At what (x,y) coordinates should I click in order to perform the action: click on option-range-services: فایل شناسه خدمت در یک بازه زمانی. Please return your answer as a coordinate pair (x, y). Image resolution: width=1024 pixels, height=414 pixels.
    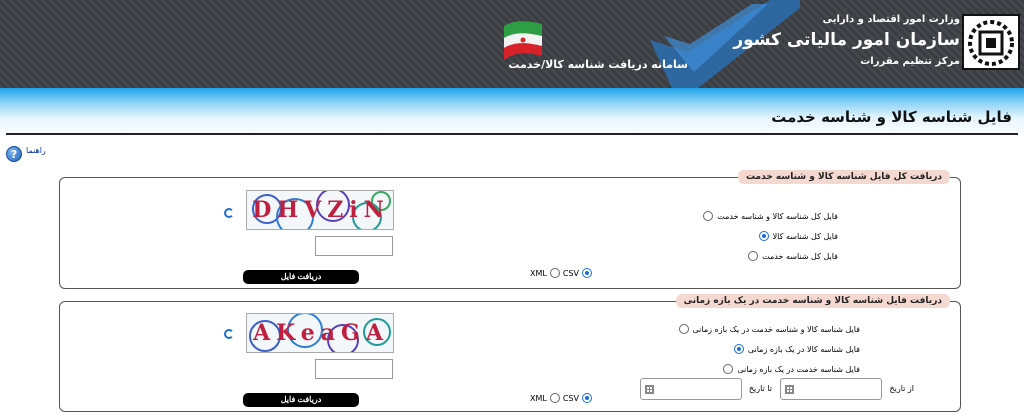
    Looking at the image, I should click on (791, 369).